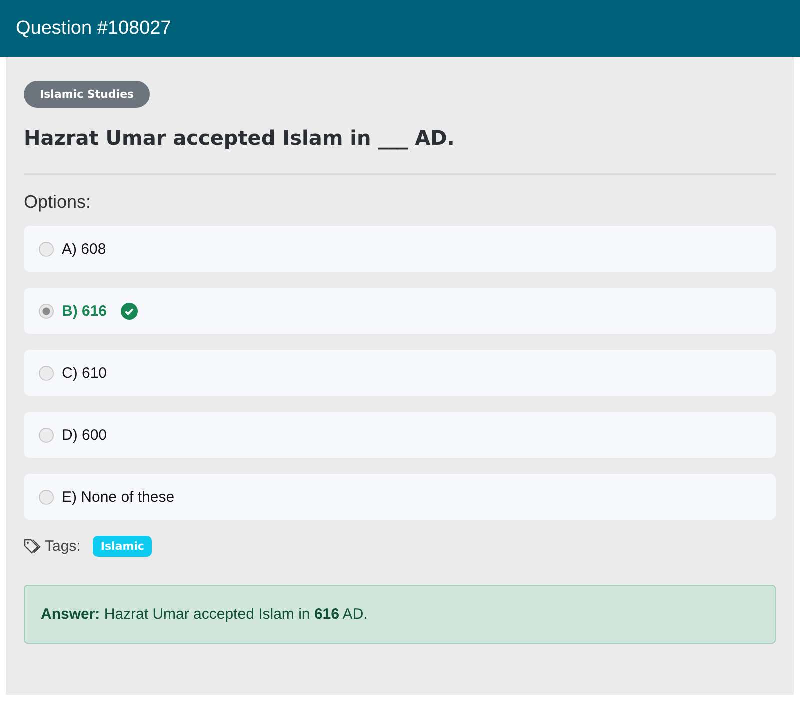  Describe the element at coordinates (58, 202) in the screenshot. I see `options-label: Options:` at that location.